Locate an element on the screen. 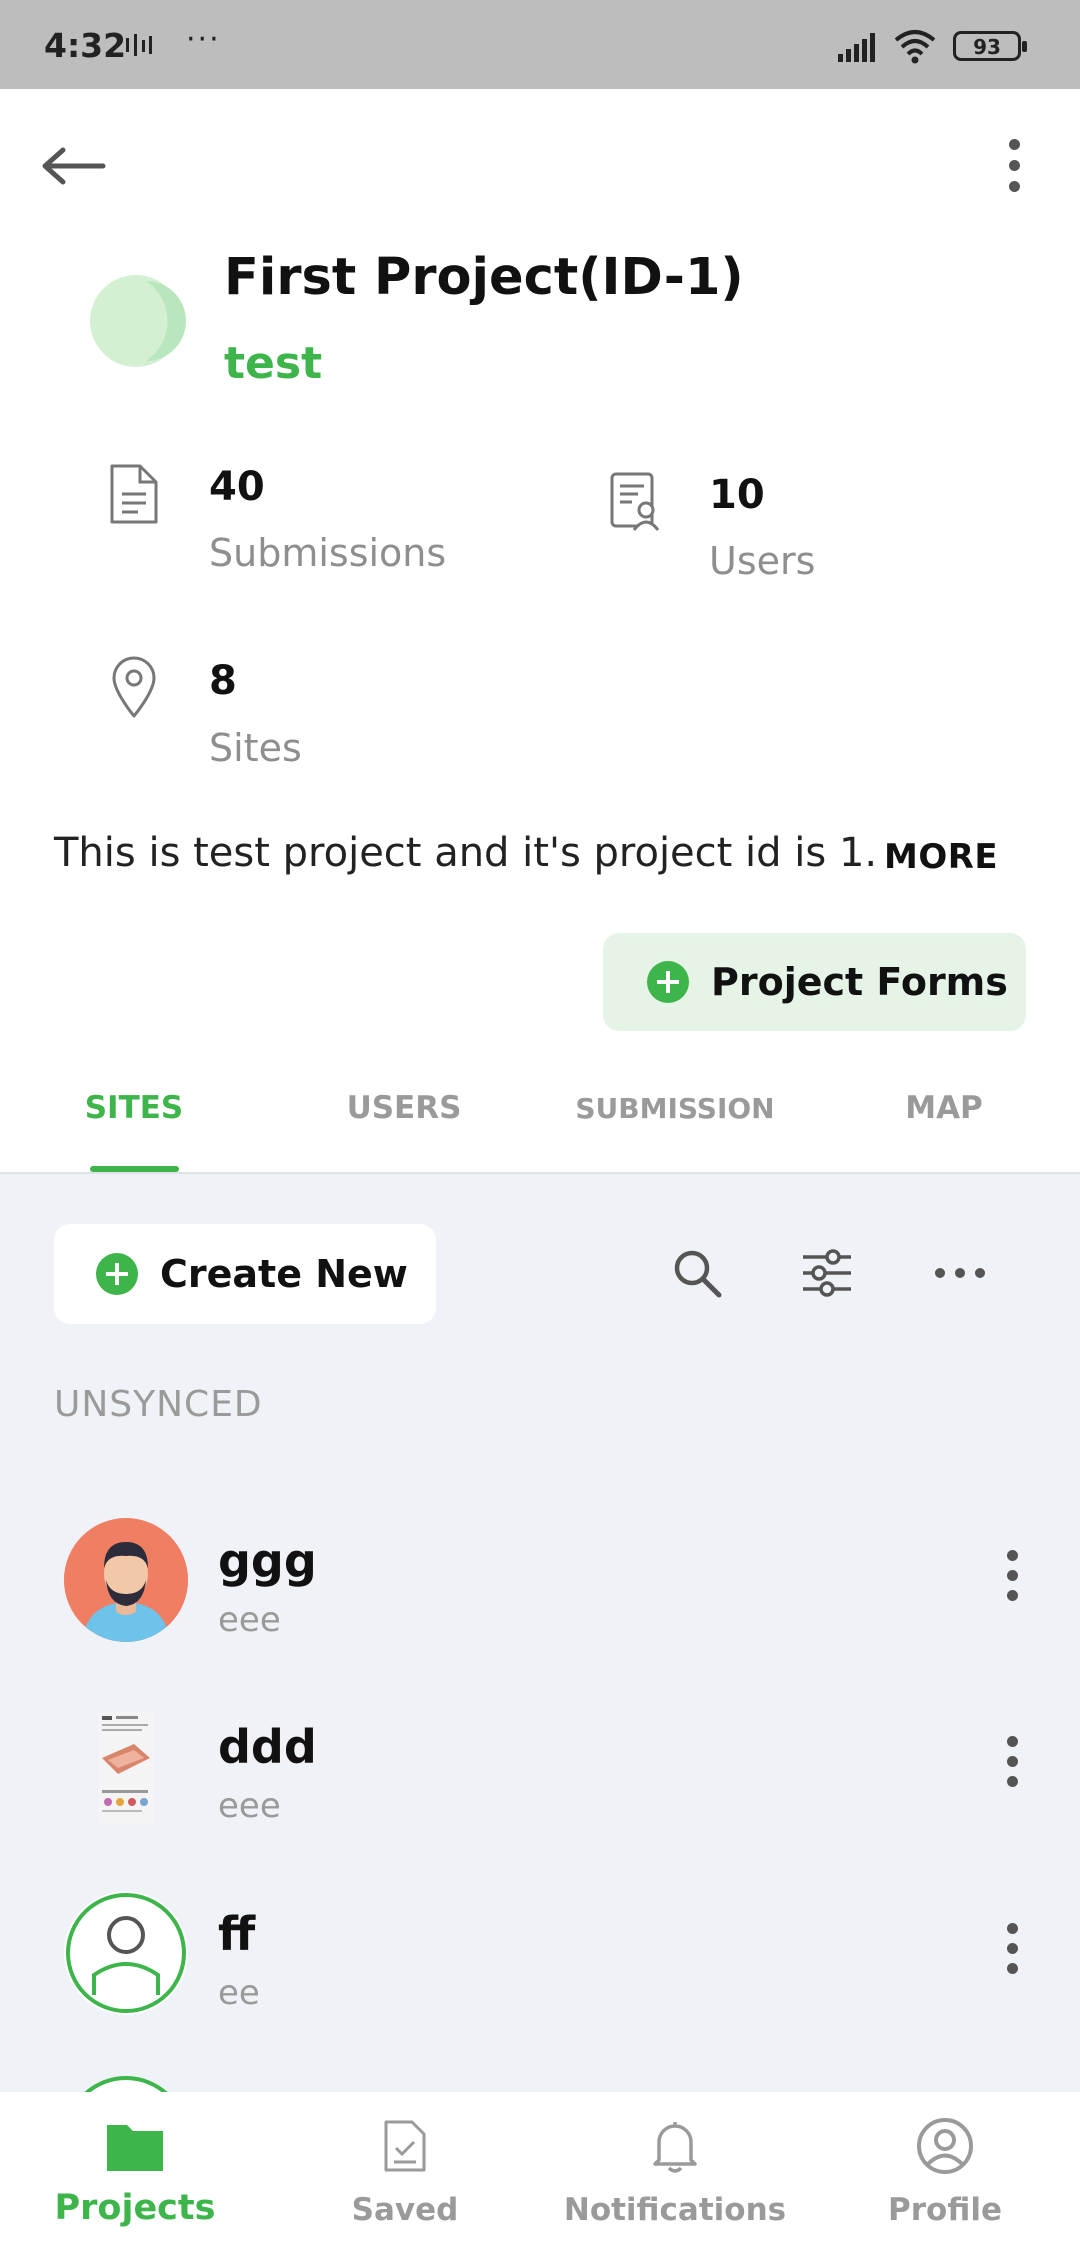 The width and height of the screenshot is (1080, 2246). nav-saved: Saved is located at coordinates (405, 2169).